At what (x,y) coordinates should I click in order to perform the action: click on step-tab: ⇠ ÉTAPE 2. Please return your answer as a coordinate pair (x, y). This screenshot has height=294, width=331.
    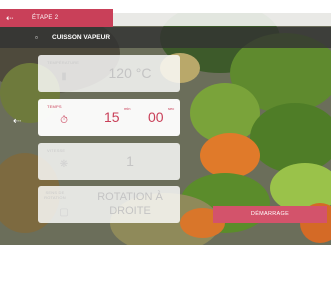
    Looking at the image, I should click on (56, 18).